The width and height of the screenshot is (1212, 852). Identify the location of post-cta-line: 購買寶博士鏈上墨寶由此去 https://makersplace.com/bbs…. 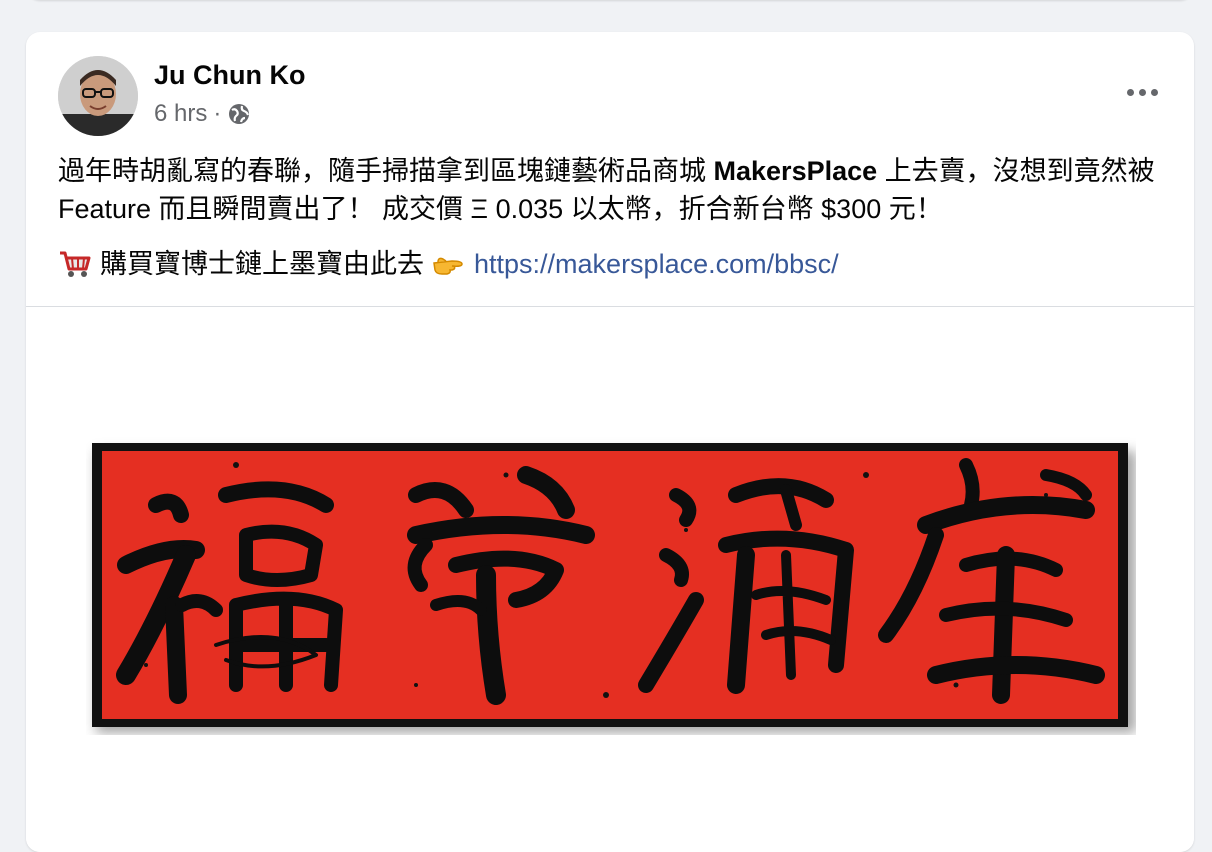
(613, 264).